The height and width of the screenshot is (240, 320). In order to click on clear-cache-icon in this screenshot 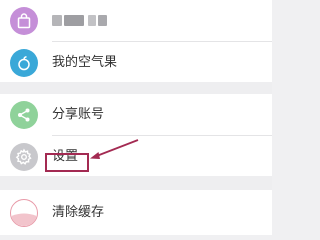, I will do `click(24, 213)`.